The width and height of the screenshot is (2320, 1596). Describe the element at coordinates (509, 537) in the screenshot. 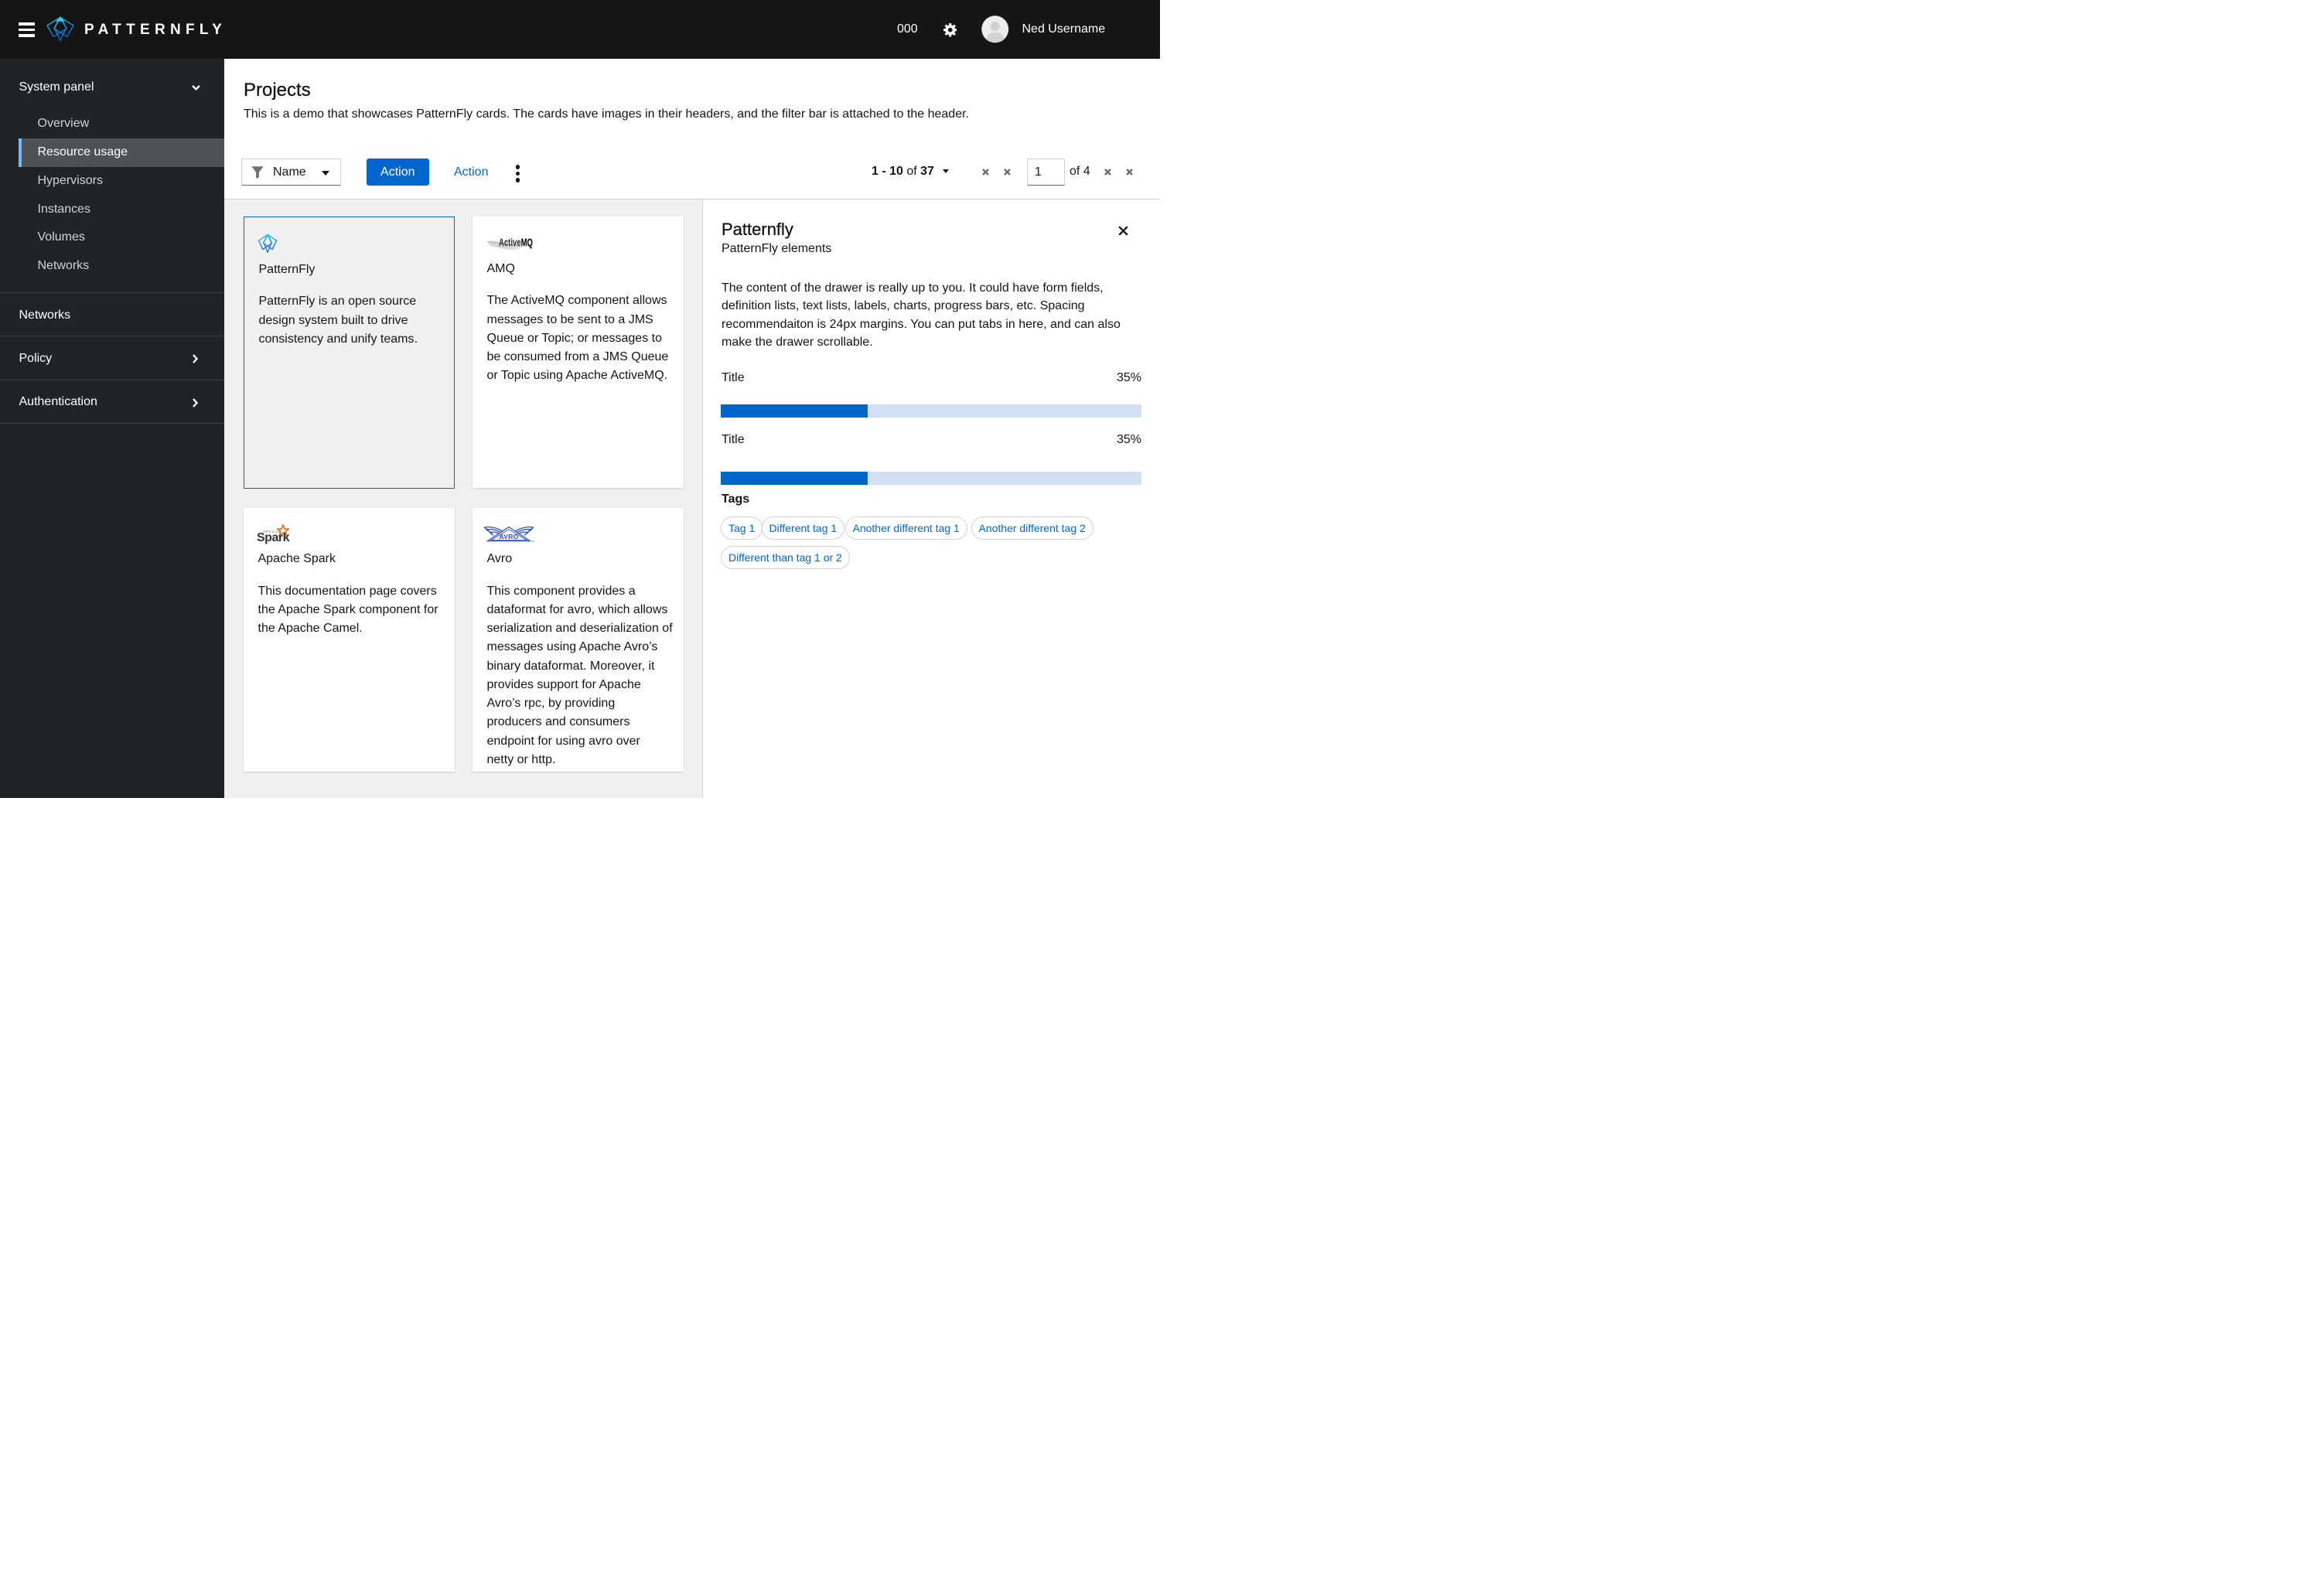

I see `svg-text: AVRO` at that location.